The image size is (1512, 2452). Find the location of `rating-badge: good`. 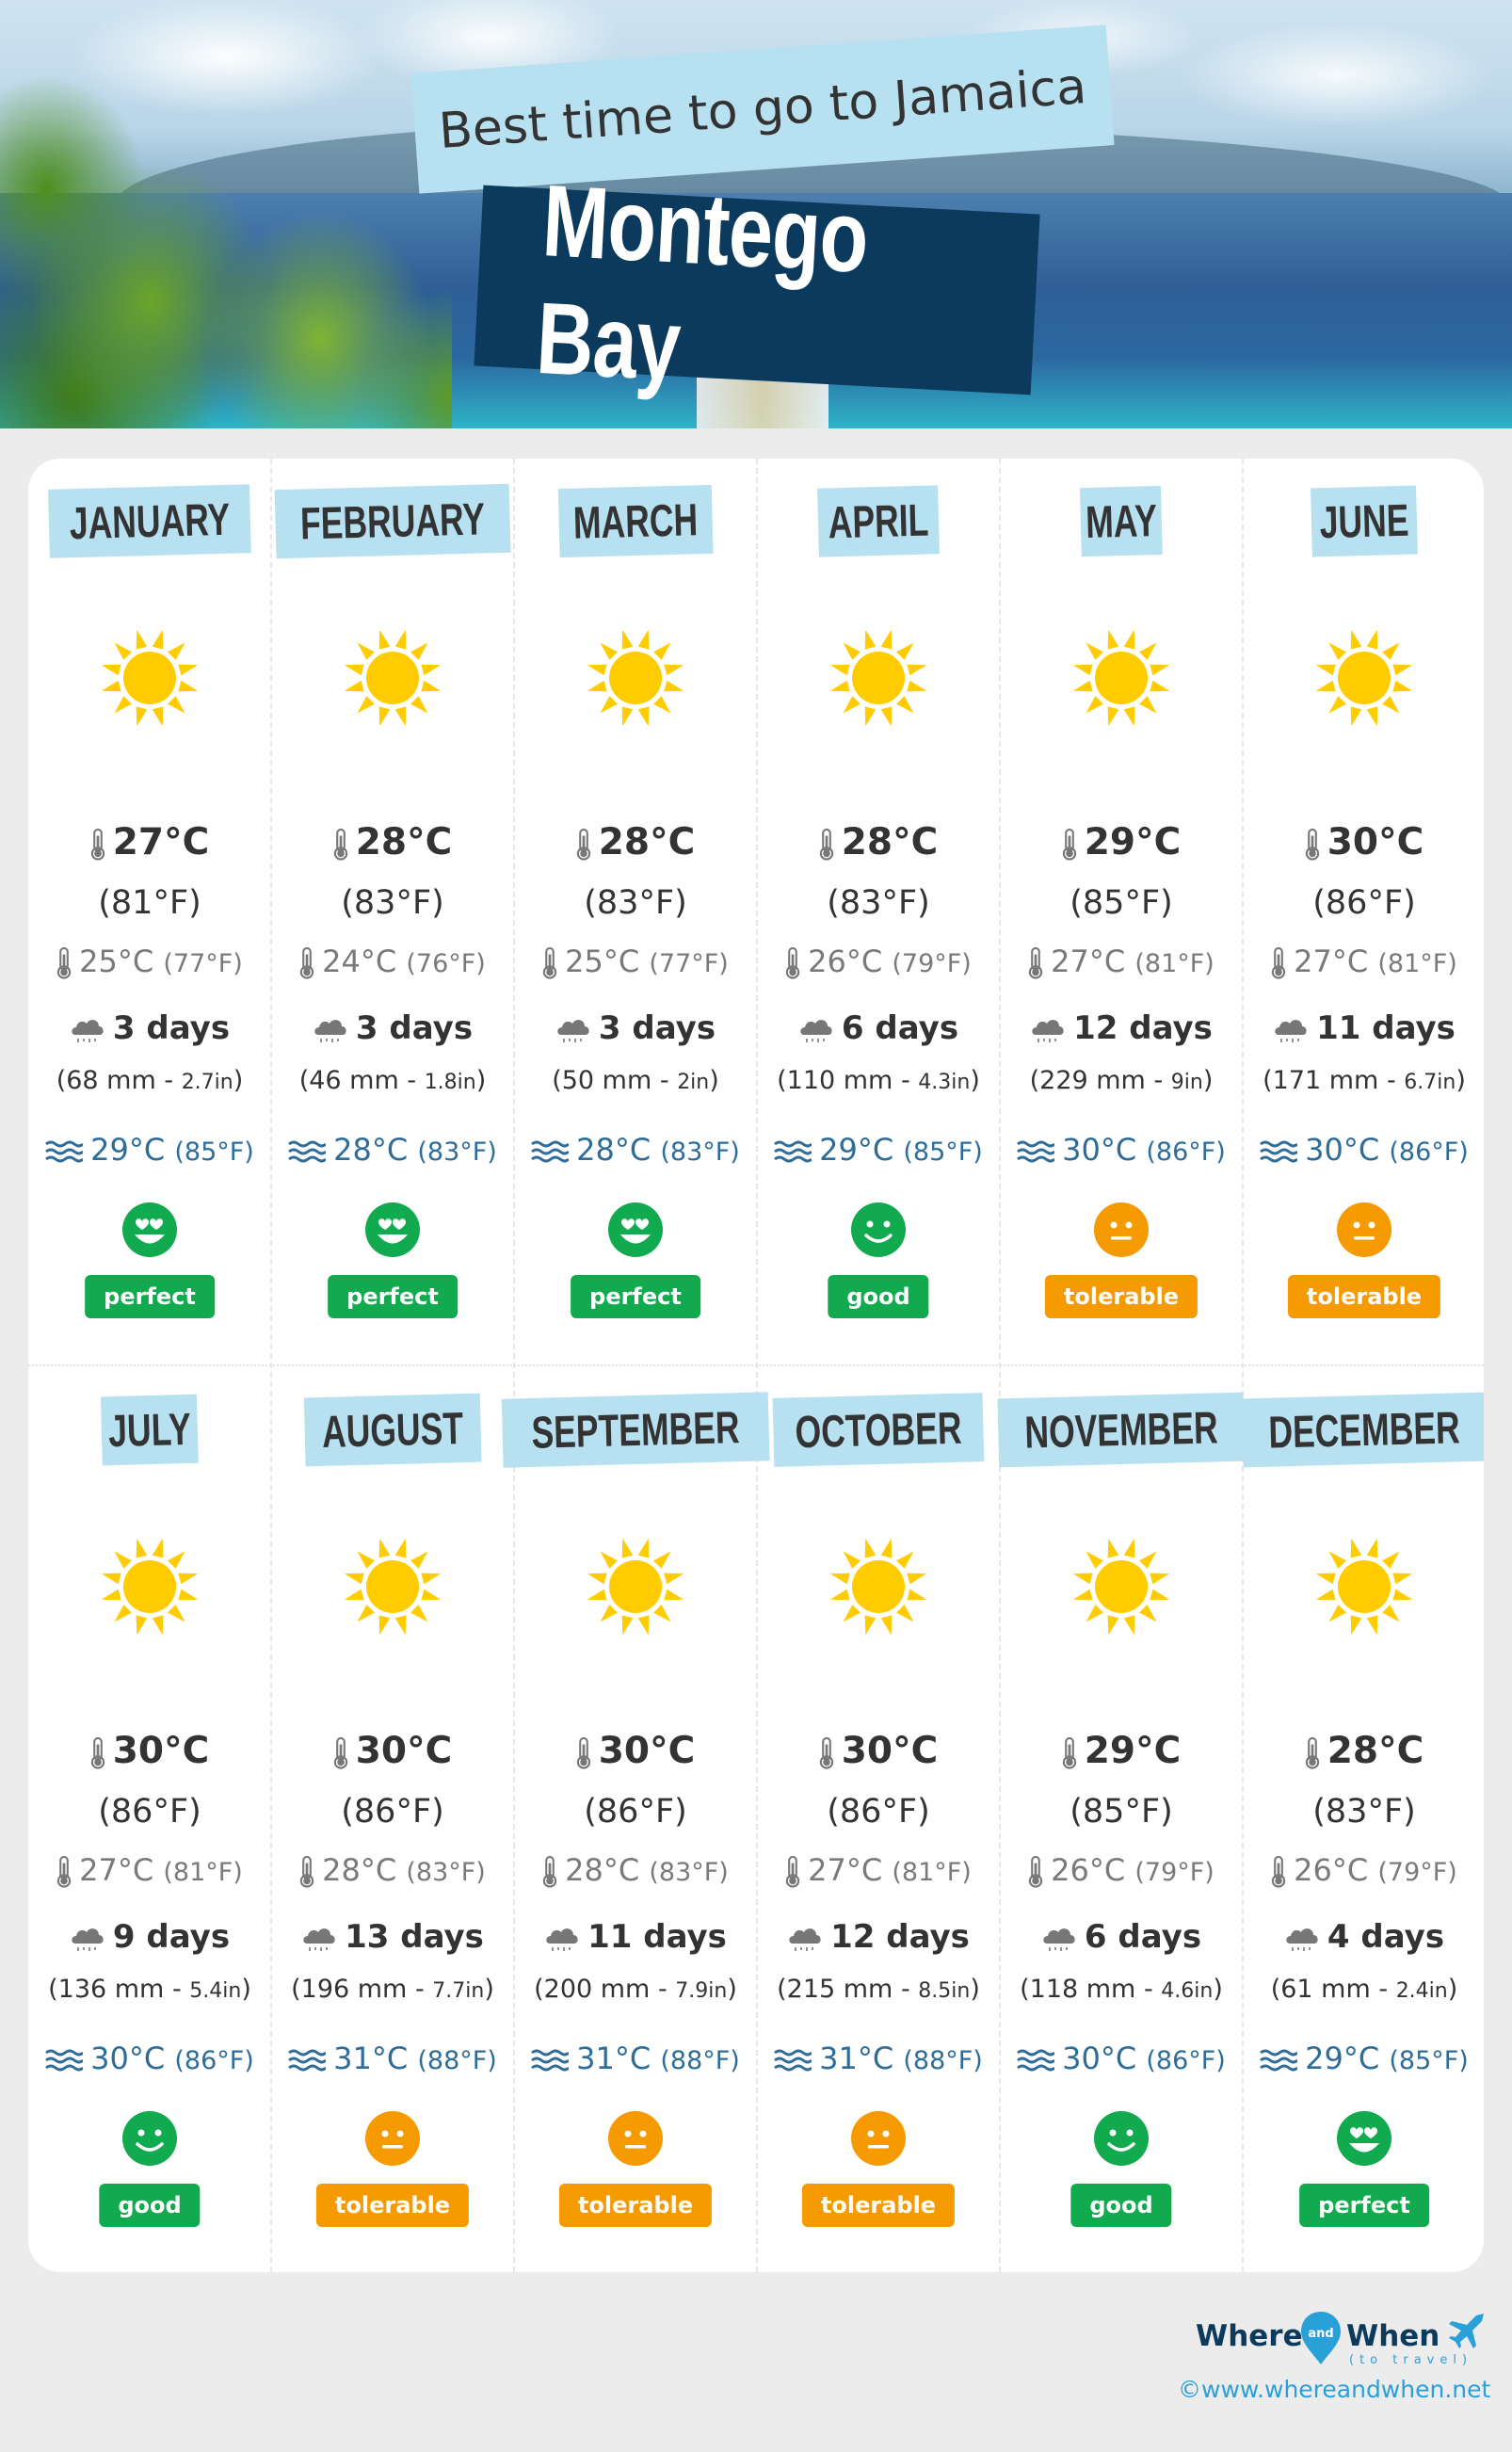

rating-badge: good is located at coordinates (878, 1296).